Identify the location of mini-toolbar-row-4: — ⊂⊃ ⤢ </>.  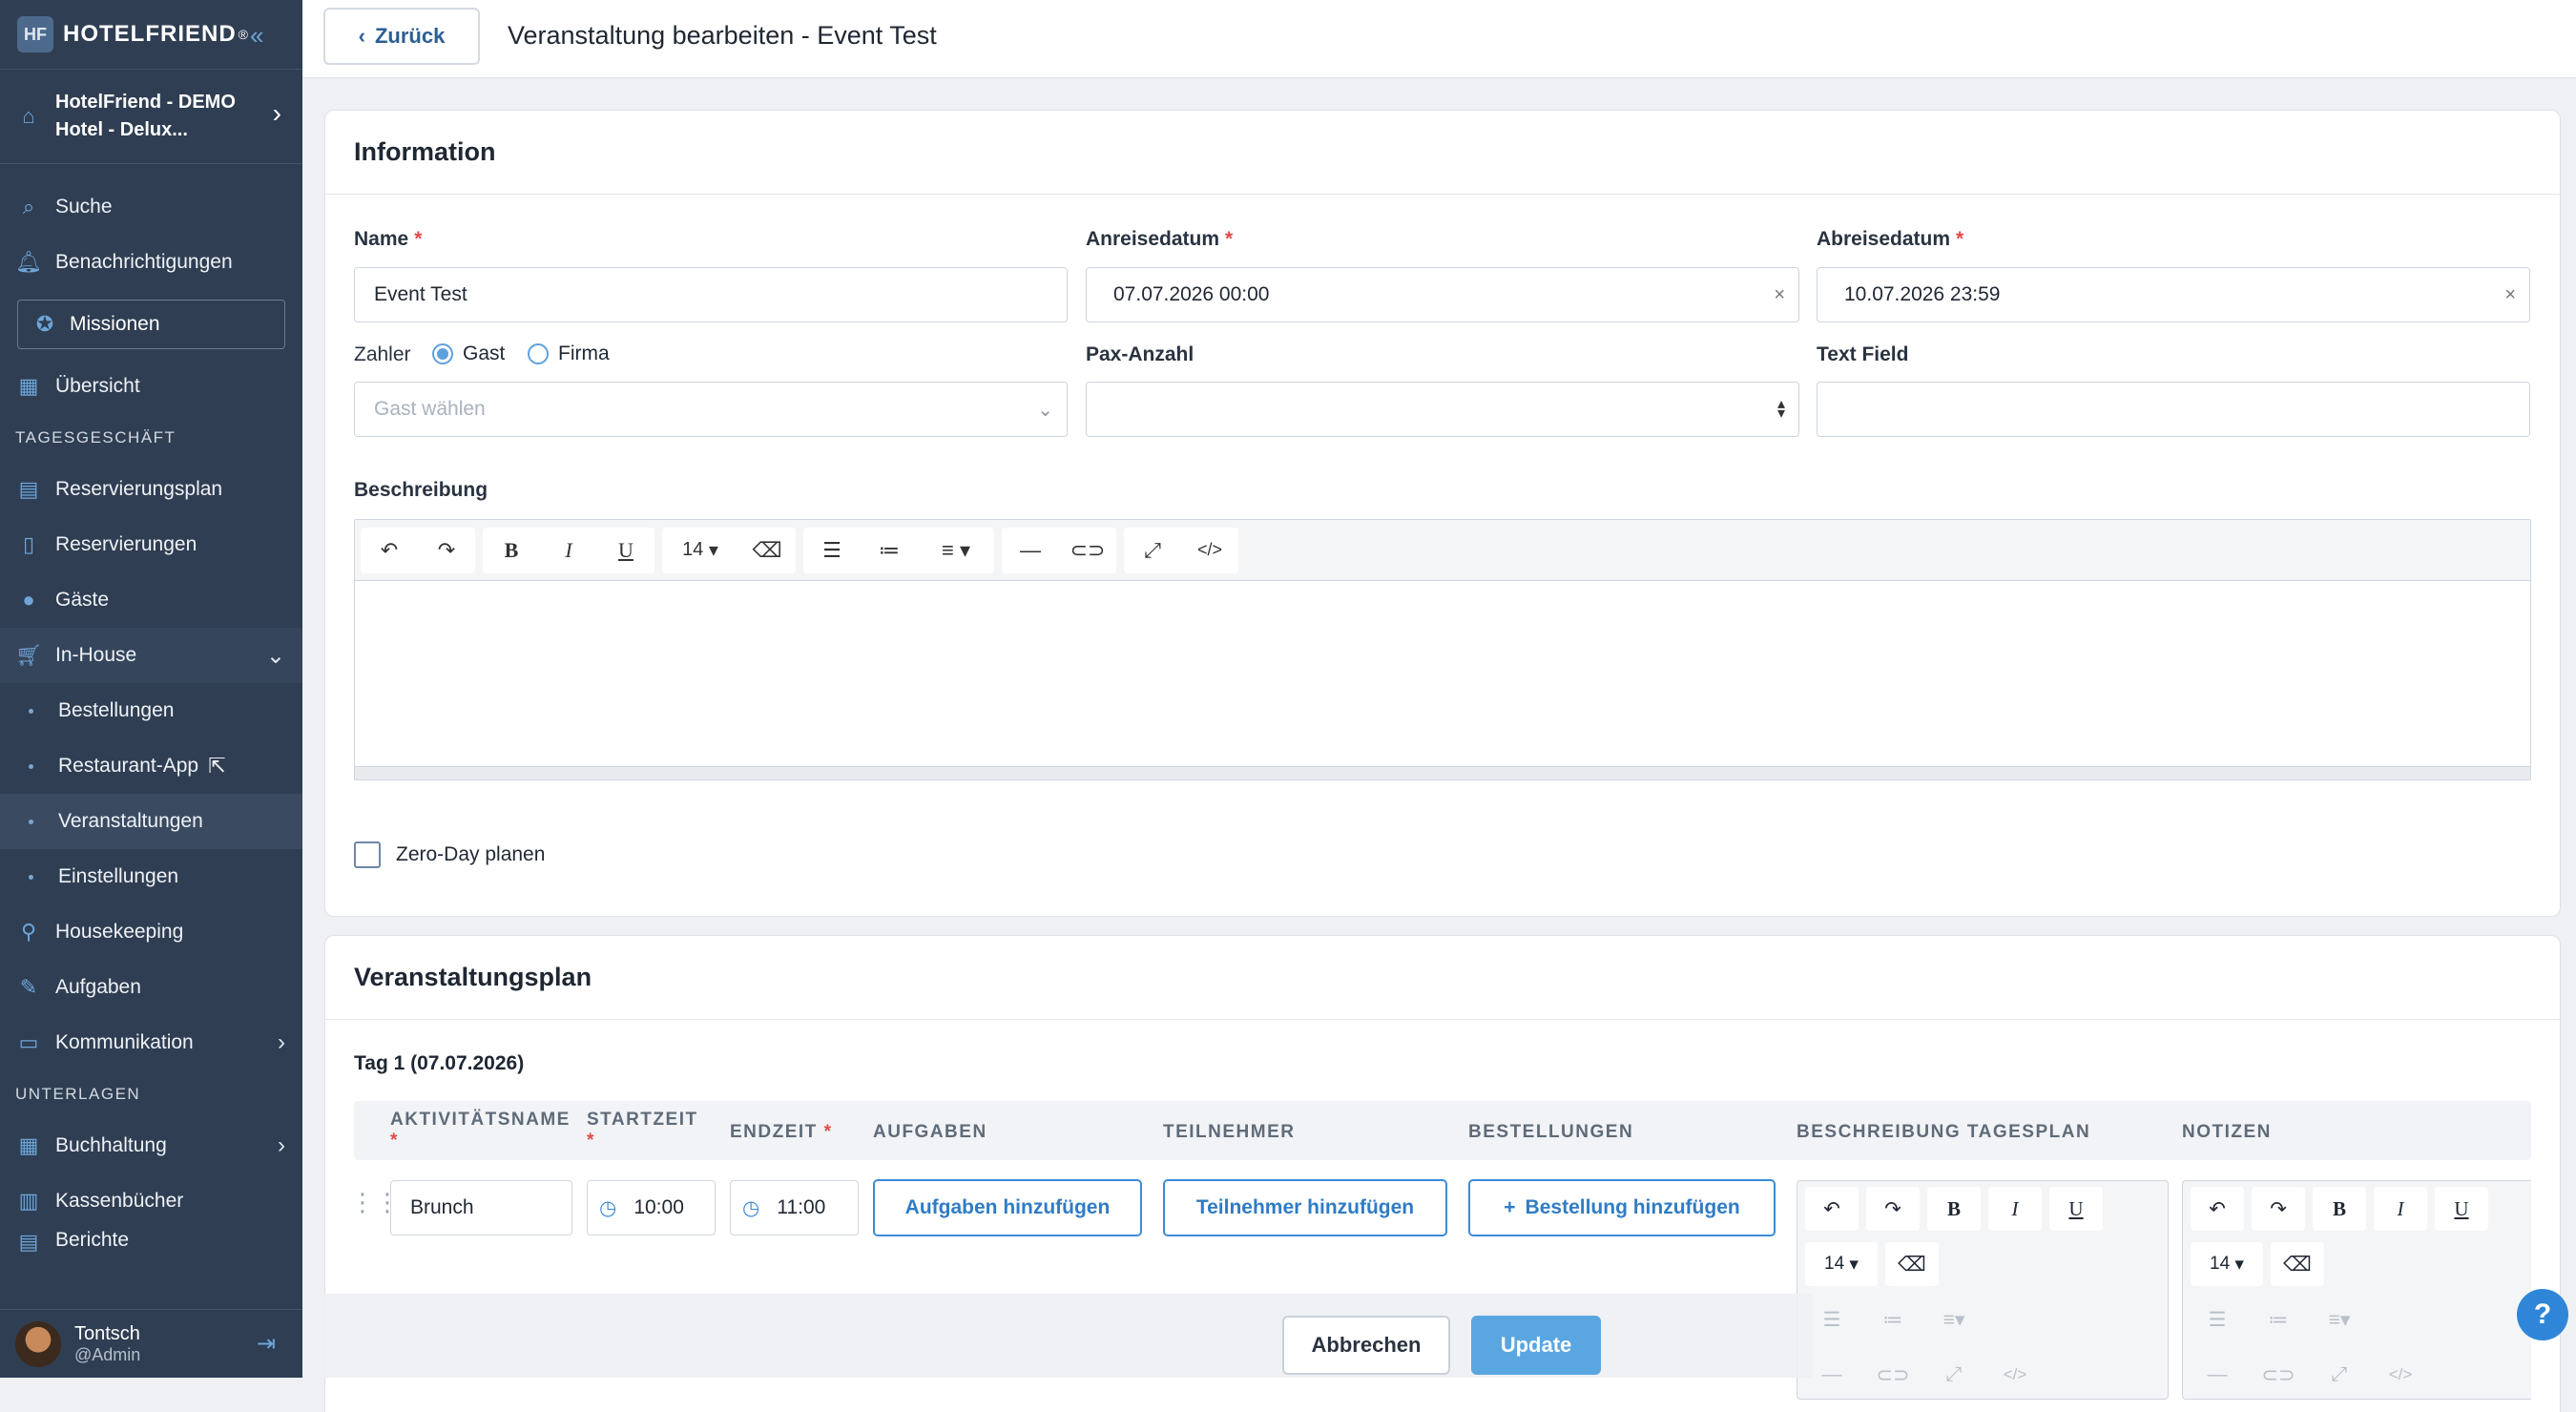
(2357, 1373).